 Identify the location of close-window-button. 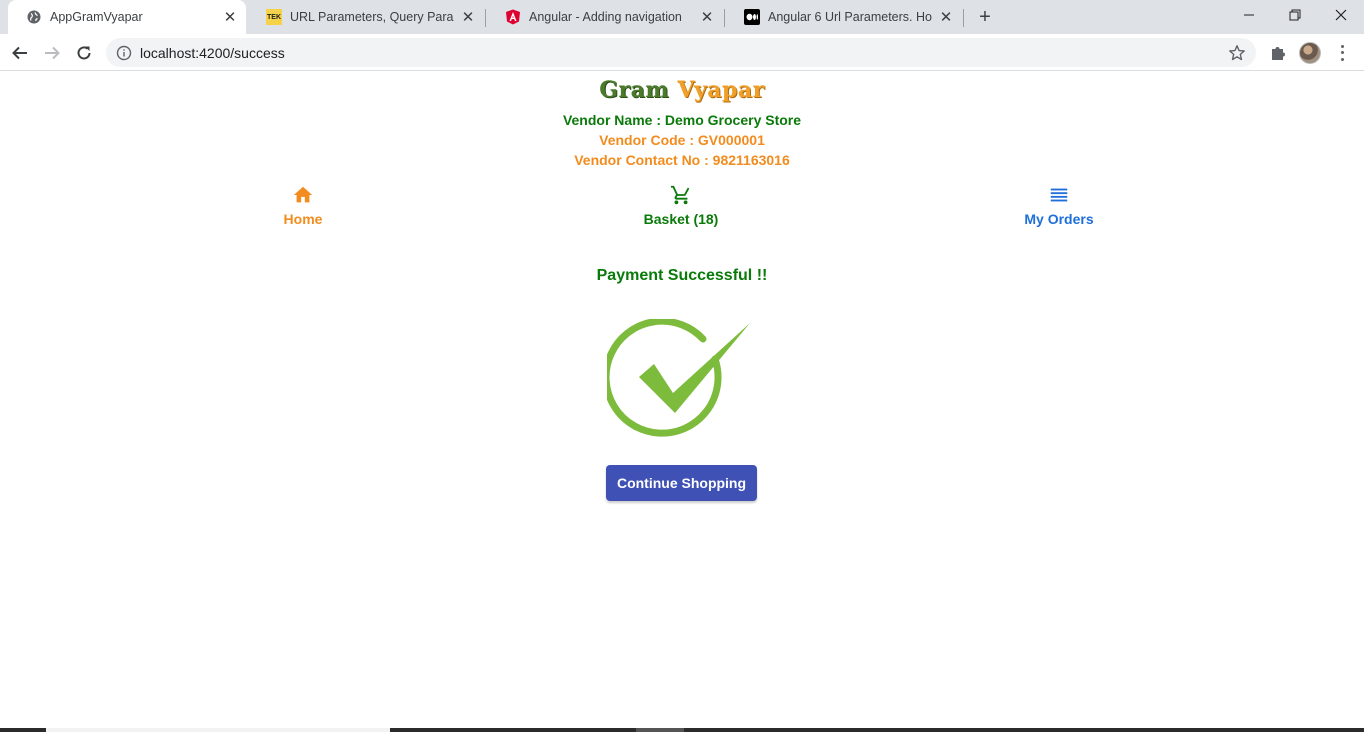
(1341, 15).